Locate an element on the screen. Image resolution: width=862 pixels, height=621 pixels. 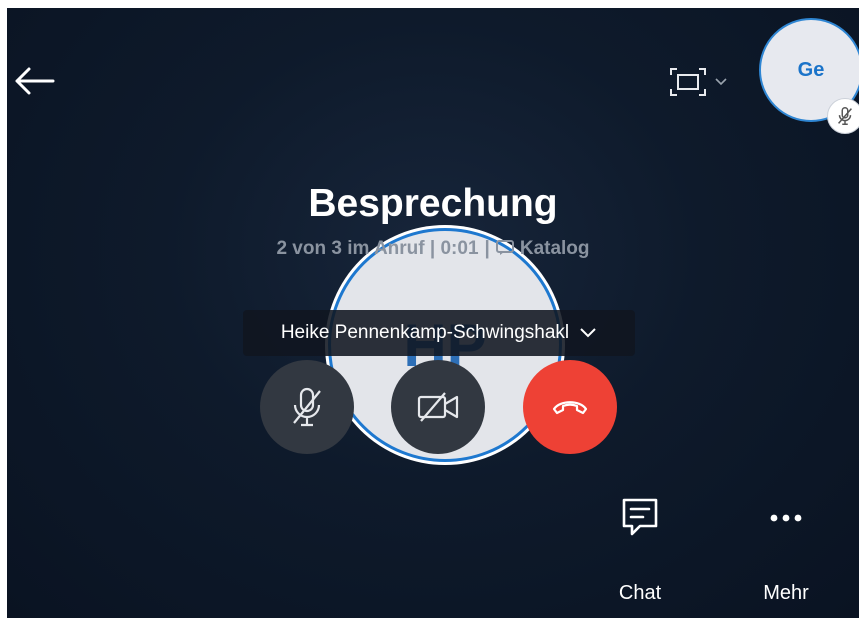
back-button is located at coordinates (34, 81).